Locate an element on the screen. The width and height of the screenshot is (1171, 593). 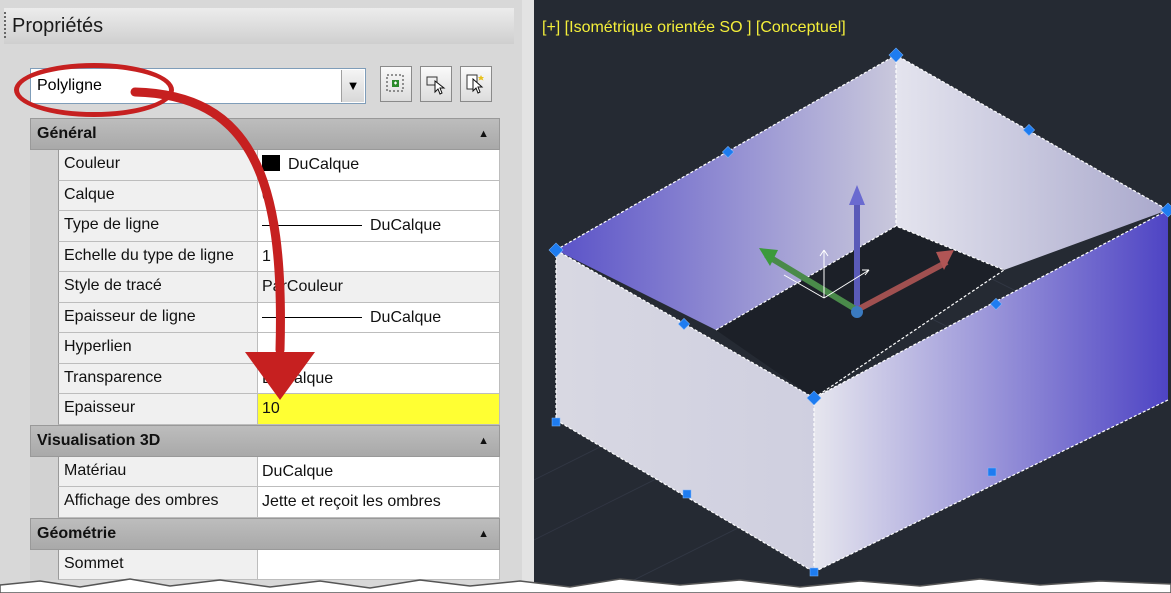
section-general: Général ▲ is located at coordinates (265, 134).